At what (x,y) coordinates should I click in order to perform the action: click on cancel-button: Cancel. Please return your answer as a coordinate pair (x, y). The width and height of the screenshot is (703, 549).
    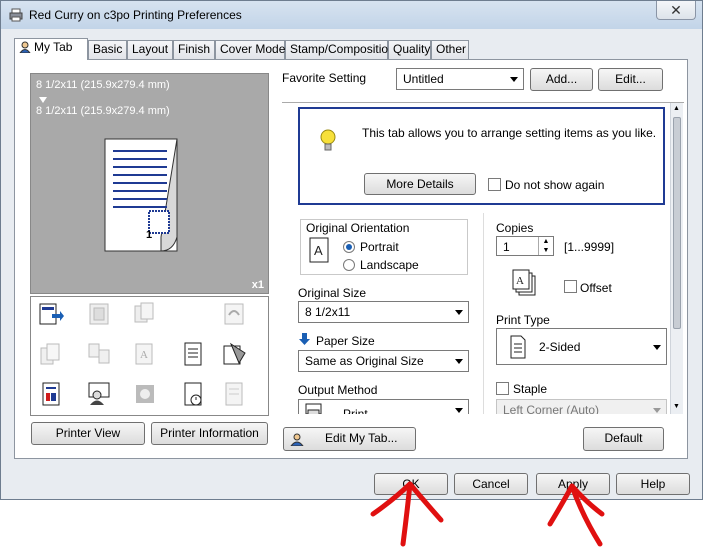
    Looking at the image, I should click on (491, 484).